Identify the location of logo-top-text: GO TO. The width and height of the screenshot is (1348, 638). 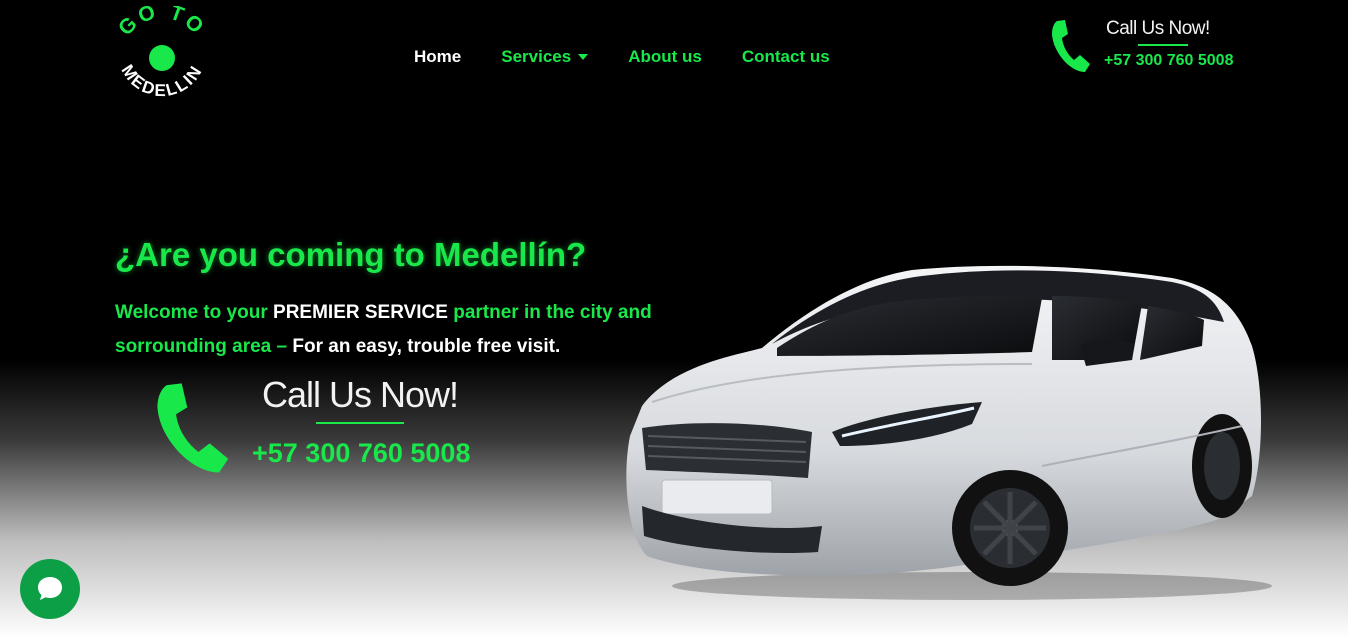
(160, 20).